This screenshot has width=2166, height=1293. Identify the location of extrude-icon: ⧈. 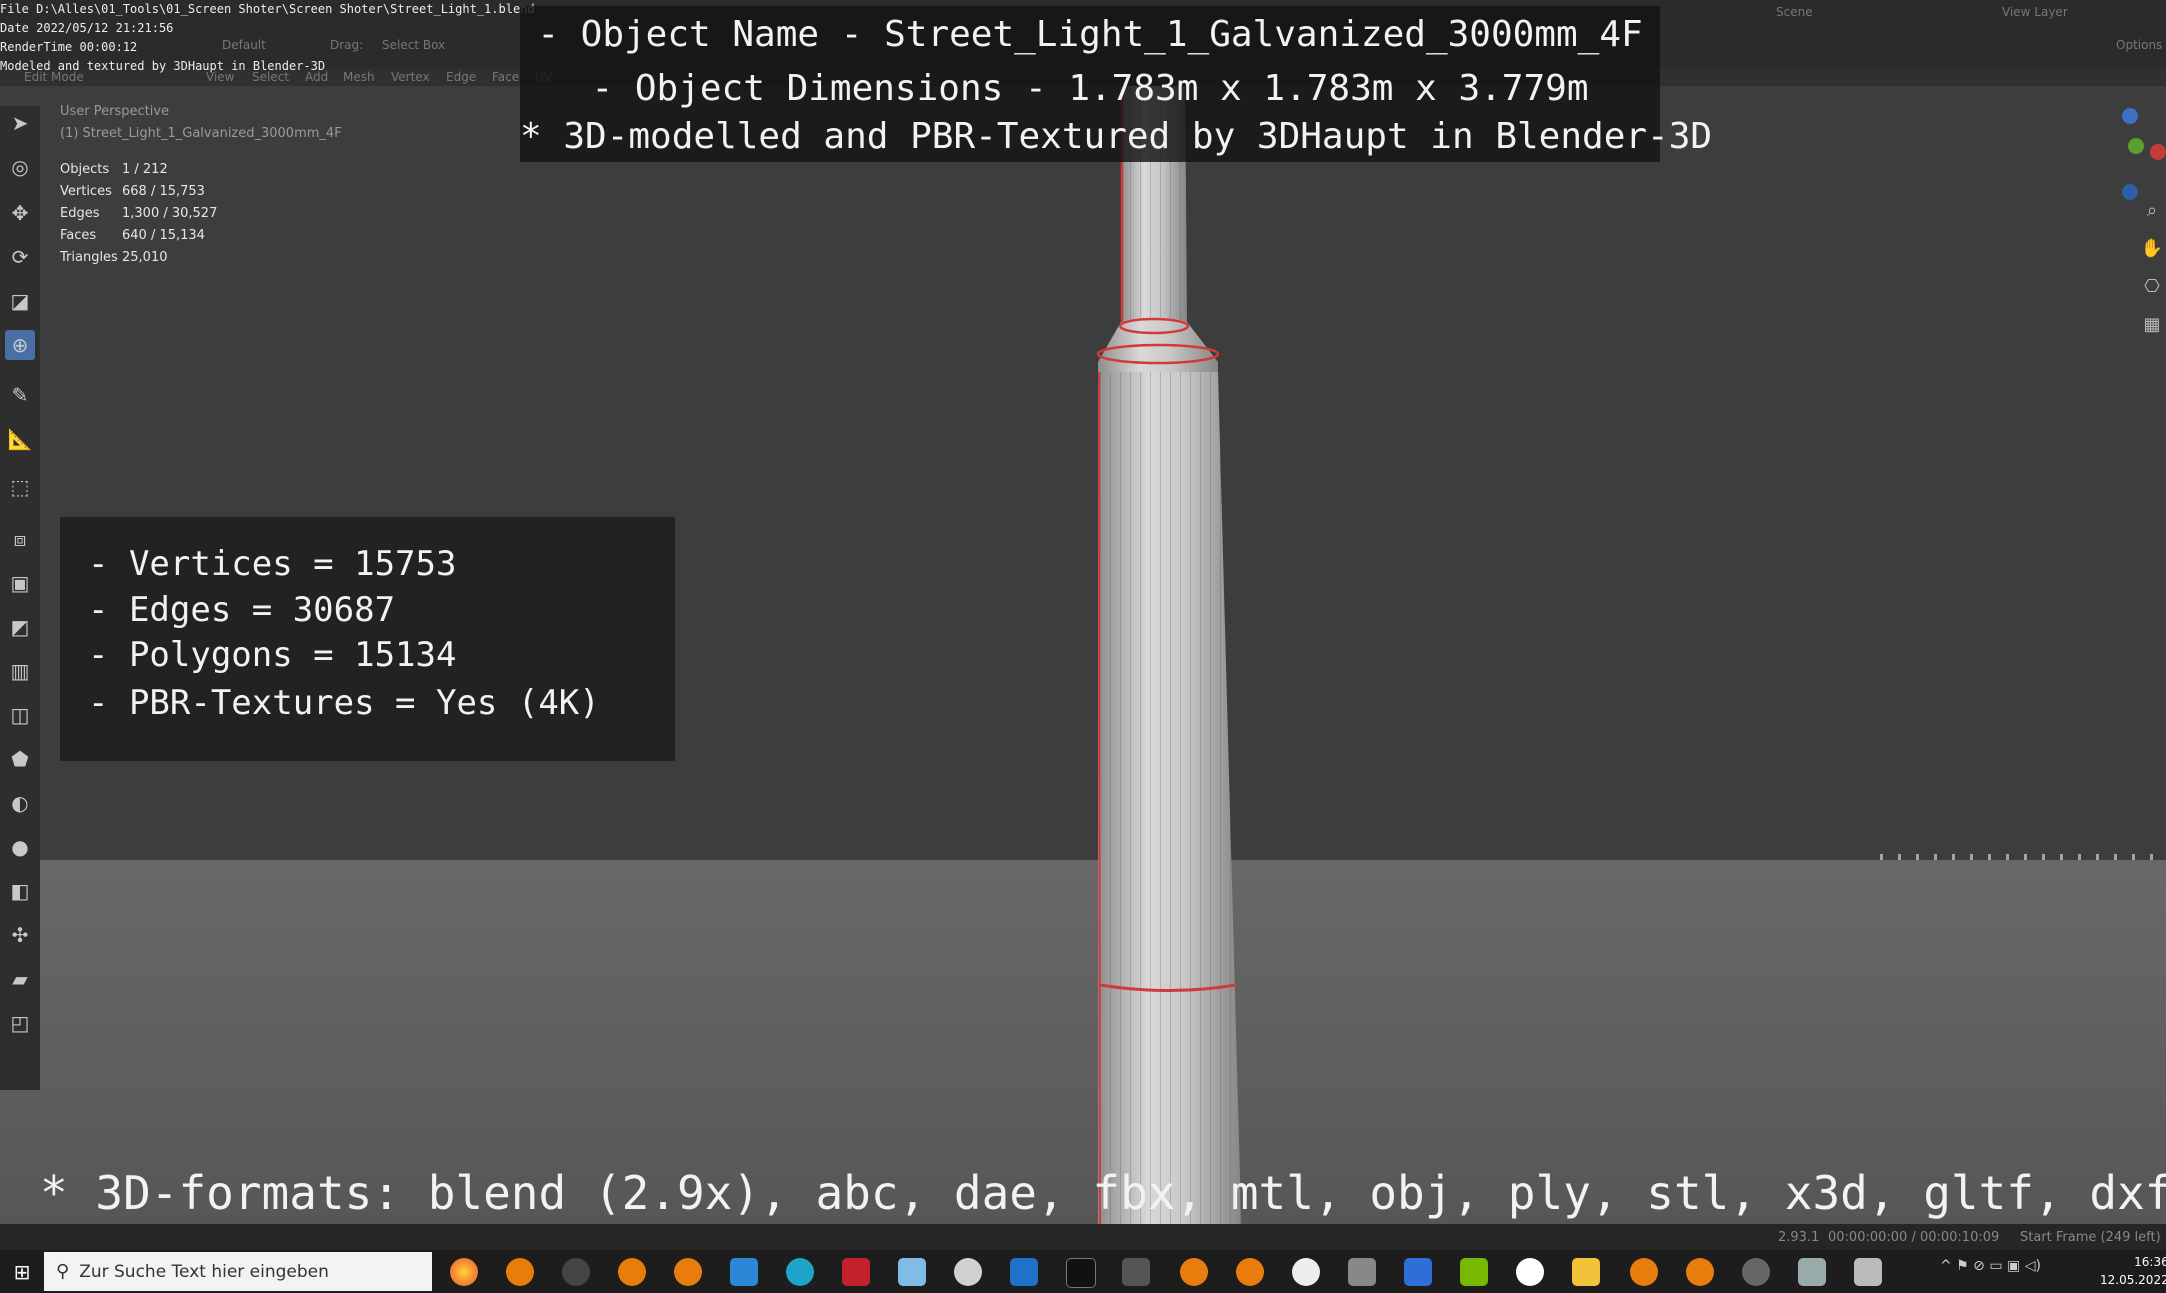
(20, 539).